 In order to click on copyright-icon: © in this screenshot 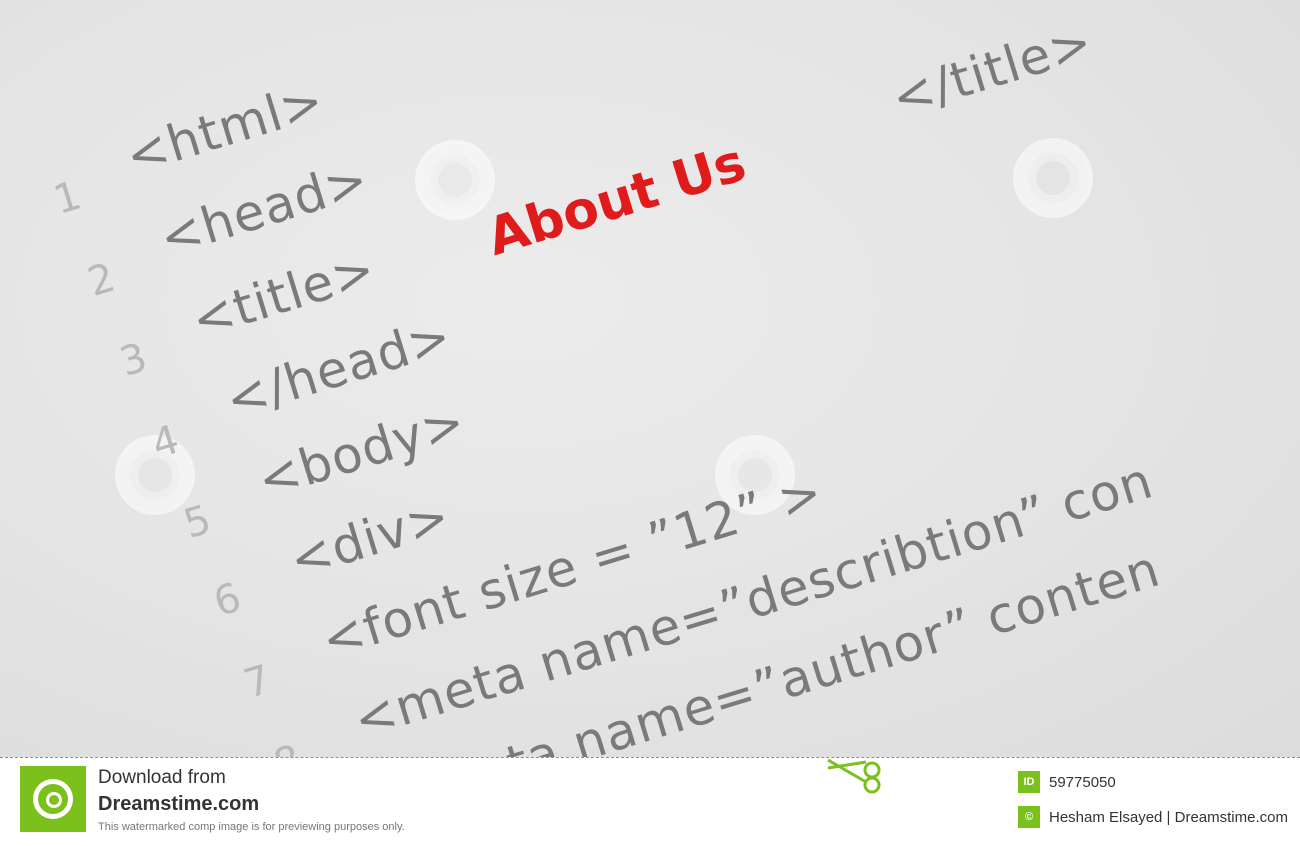, I will do `click(1029, 817)`.